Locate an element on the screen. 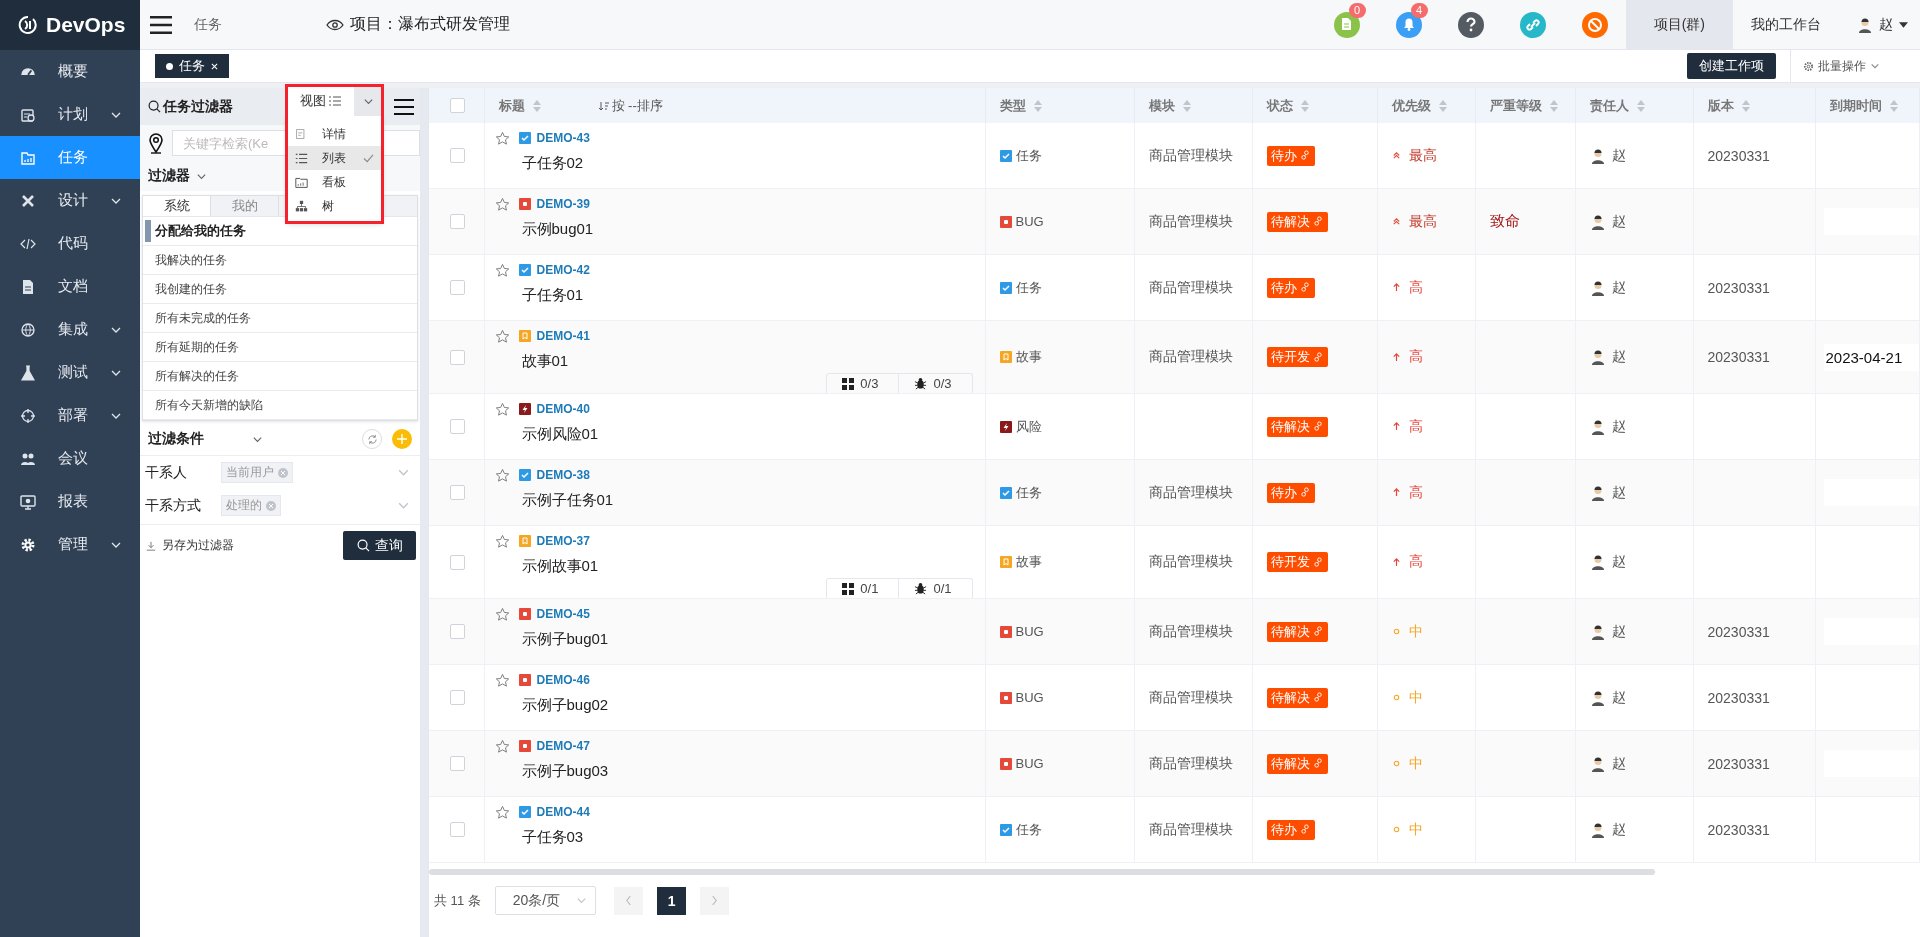 The width and height of the screenshot is (1920, 937). item-title: 示例风险01 is located at coordinates (560, 433).